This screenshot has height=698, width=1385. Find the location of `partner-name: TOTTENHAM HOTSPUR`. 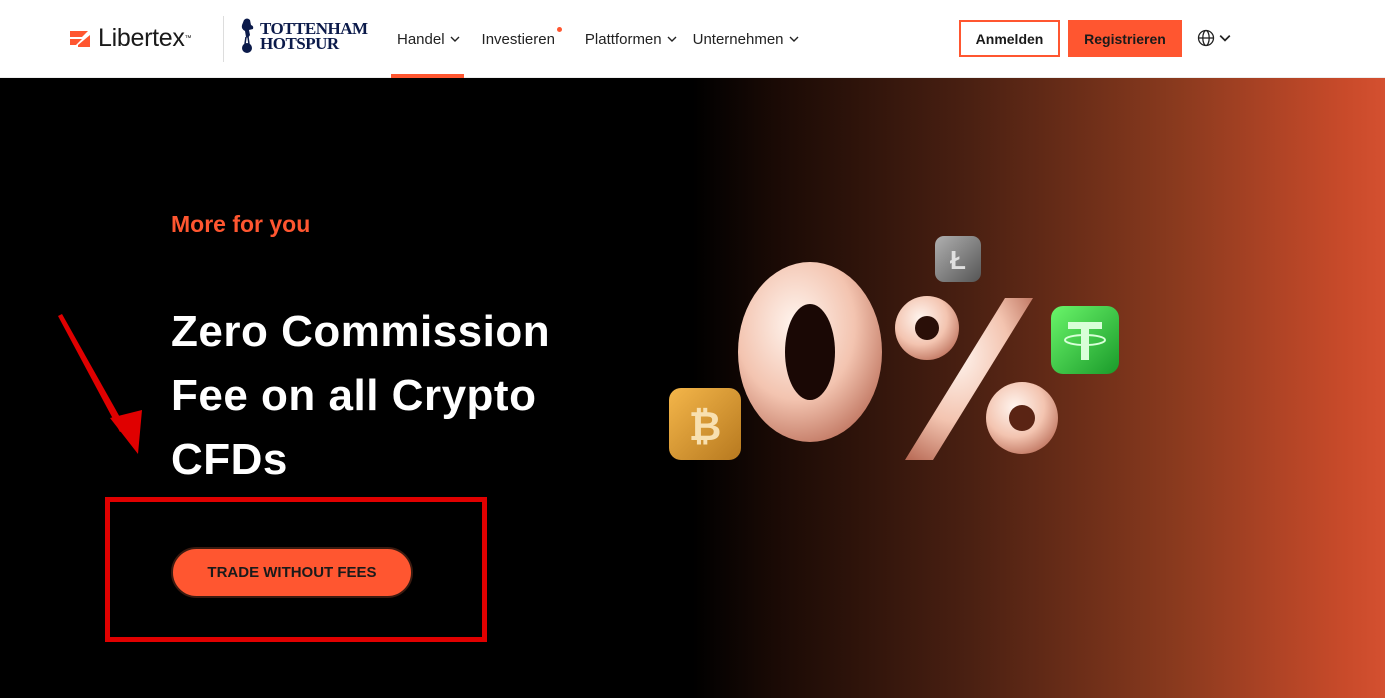

partner-name: TOTTENHAM HOTSPUR is located at coordinates (314, 36).